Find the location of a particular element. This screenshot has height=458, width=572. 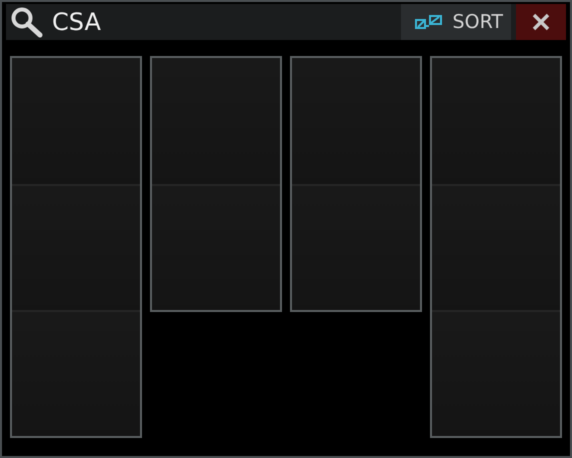

sort-icon is located at coordinates (428, 22).